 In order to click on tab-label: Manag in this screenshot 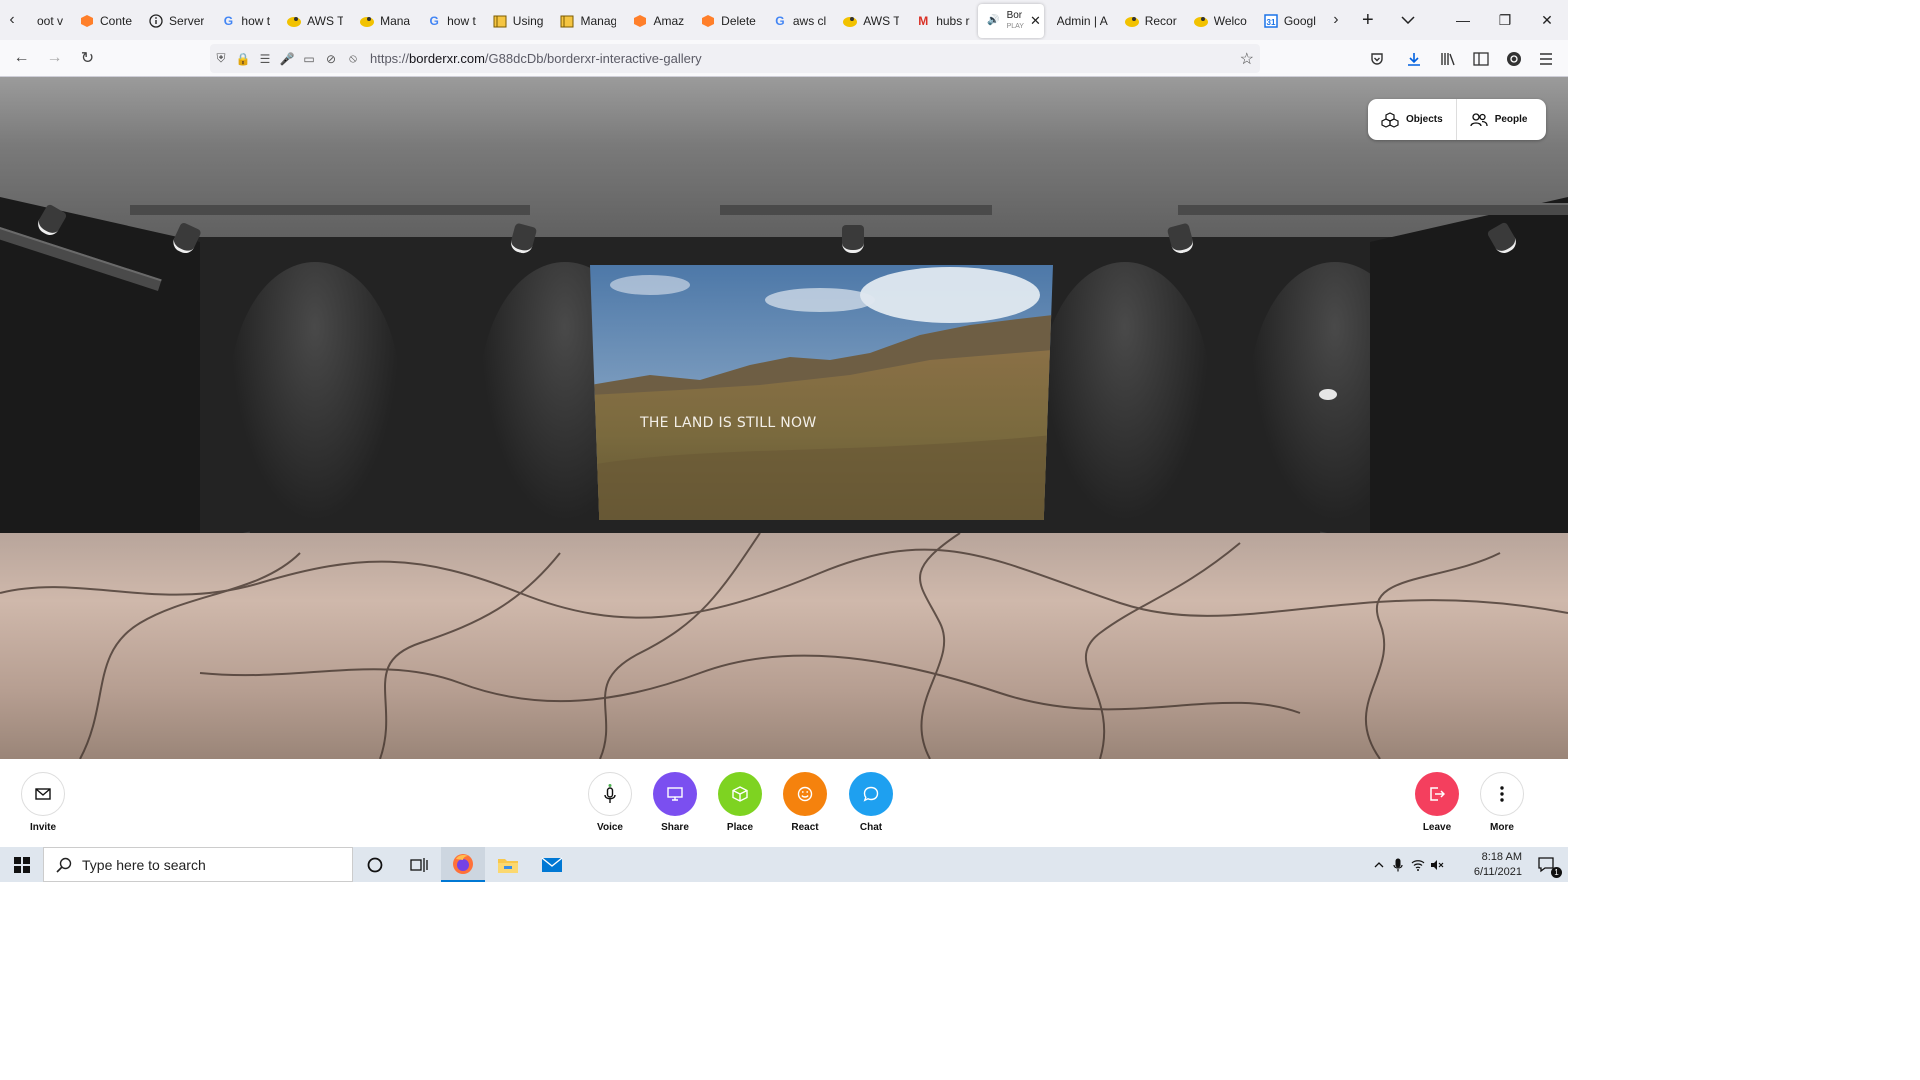, I will do `click(598, 20)`.